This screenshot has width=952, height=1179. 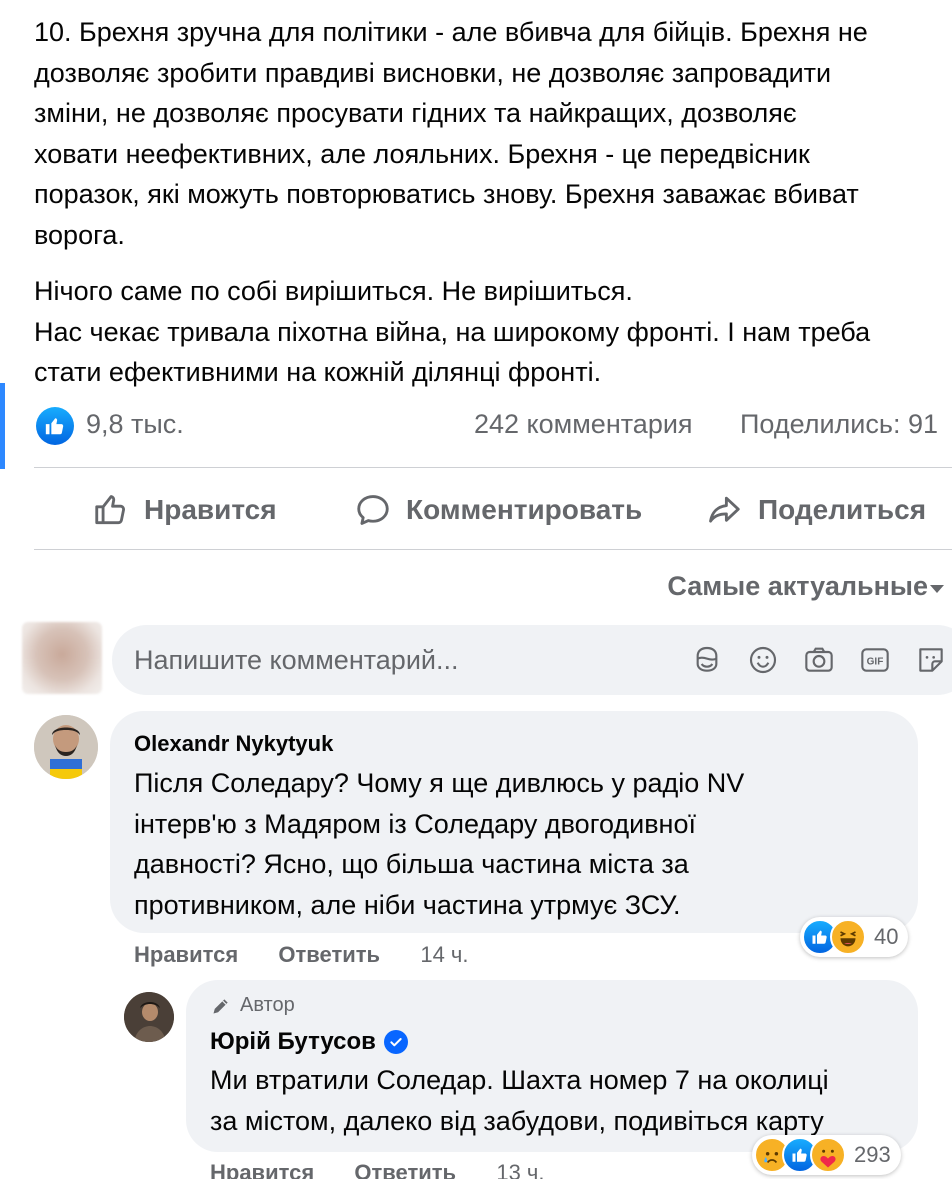 What do you see at coordinates (135, 424) in the screenshot?
I see `likes-count: 9,8 тыс.` at bounding box center [135, 424].